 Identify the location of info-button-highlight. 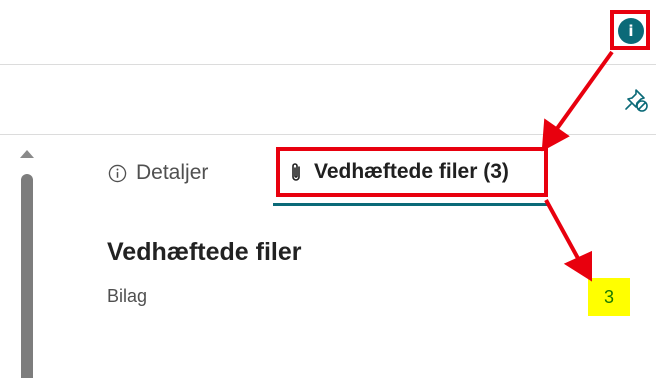
(630, 30).